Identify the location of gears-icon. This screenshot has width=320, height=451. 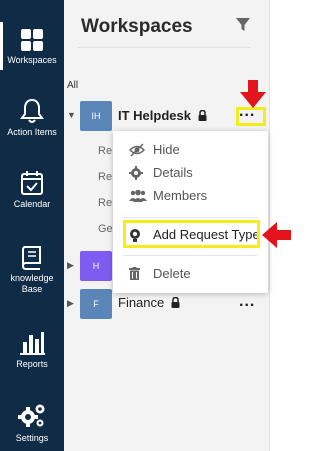
(31, 415).